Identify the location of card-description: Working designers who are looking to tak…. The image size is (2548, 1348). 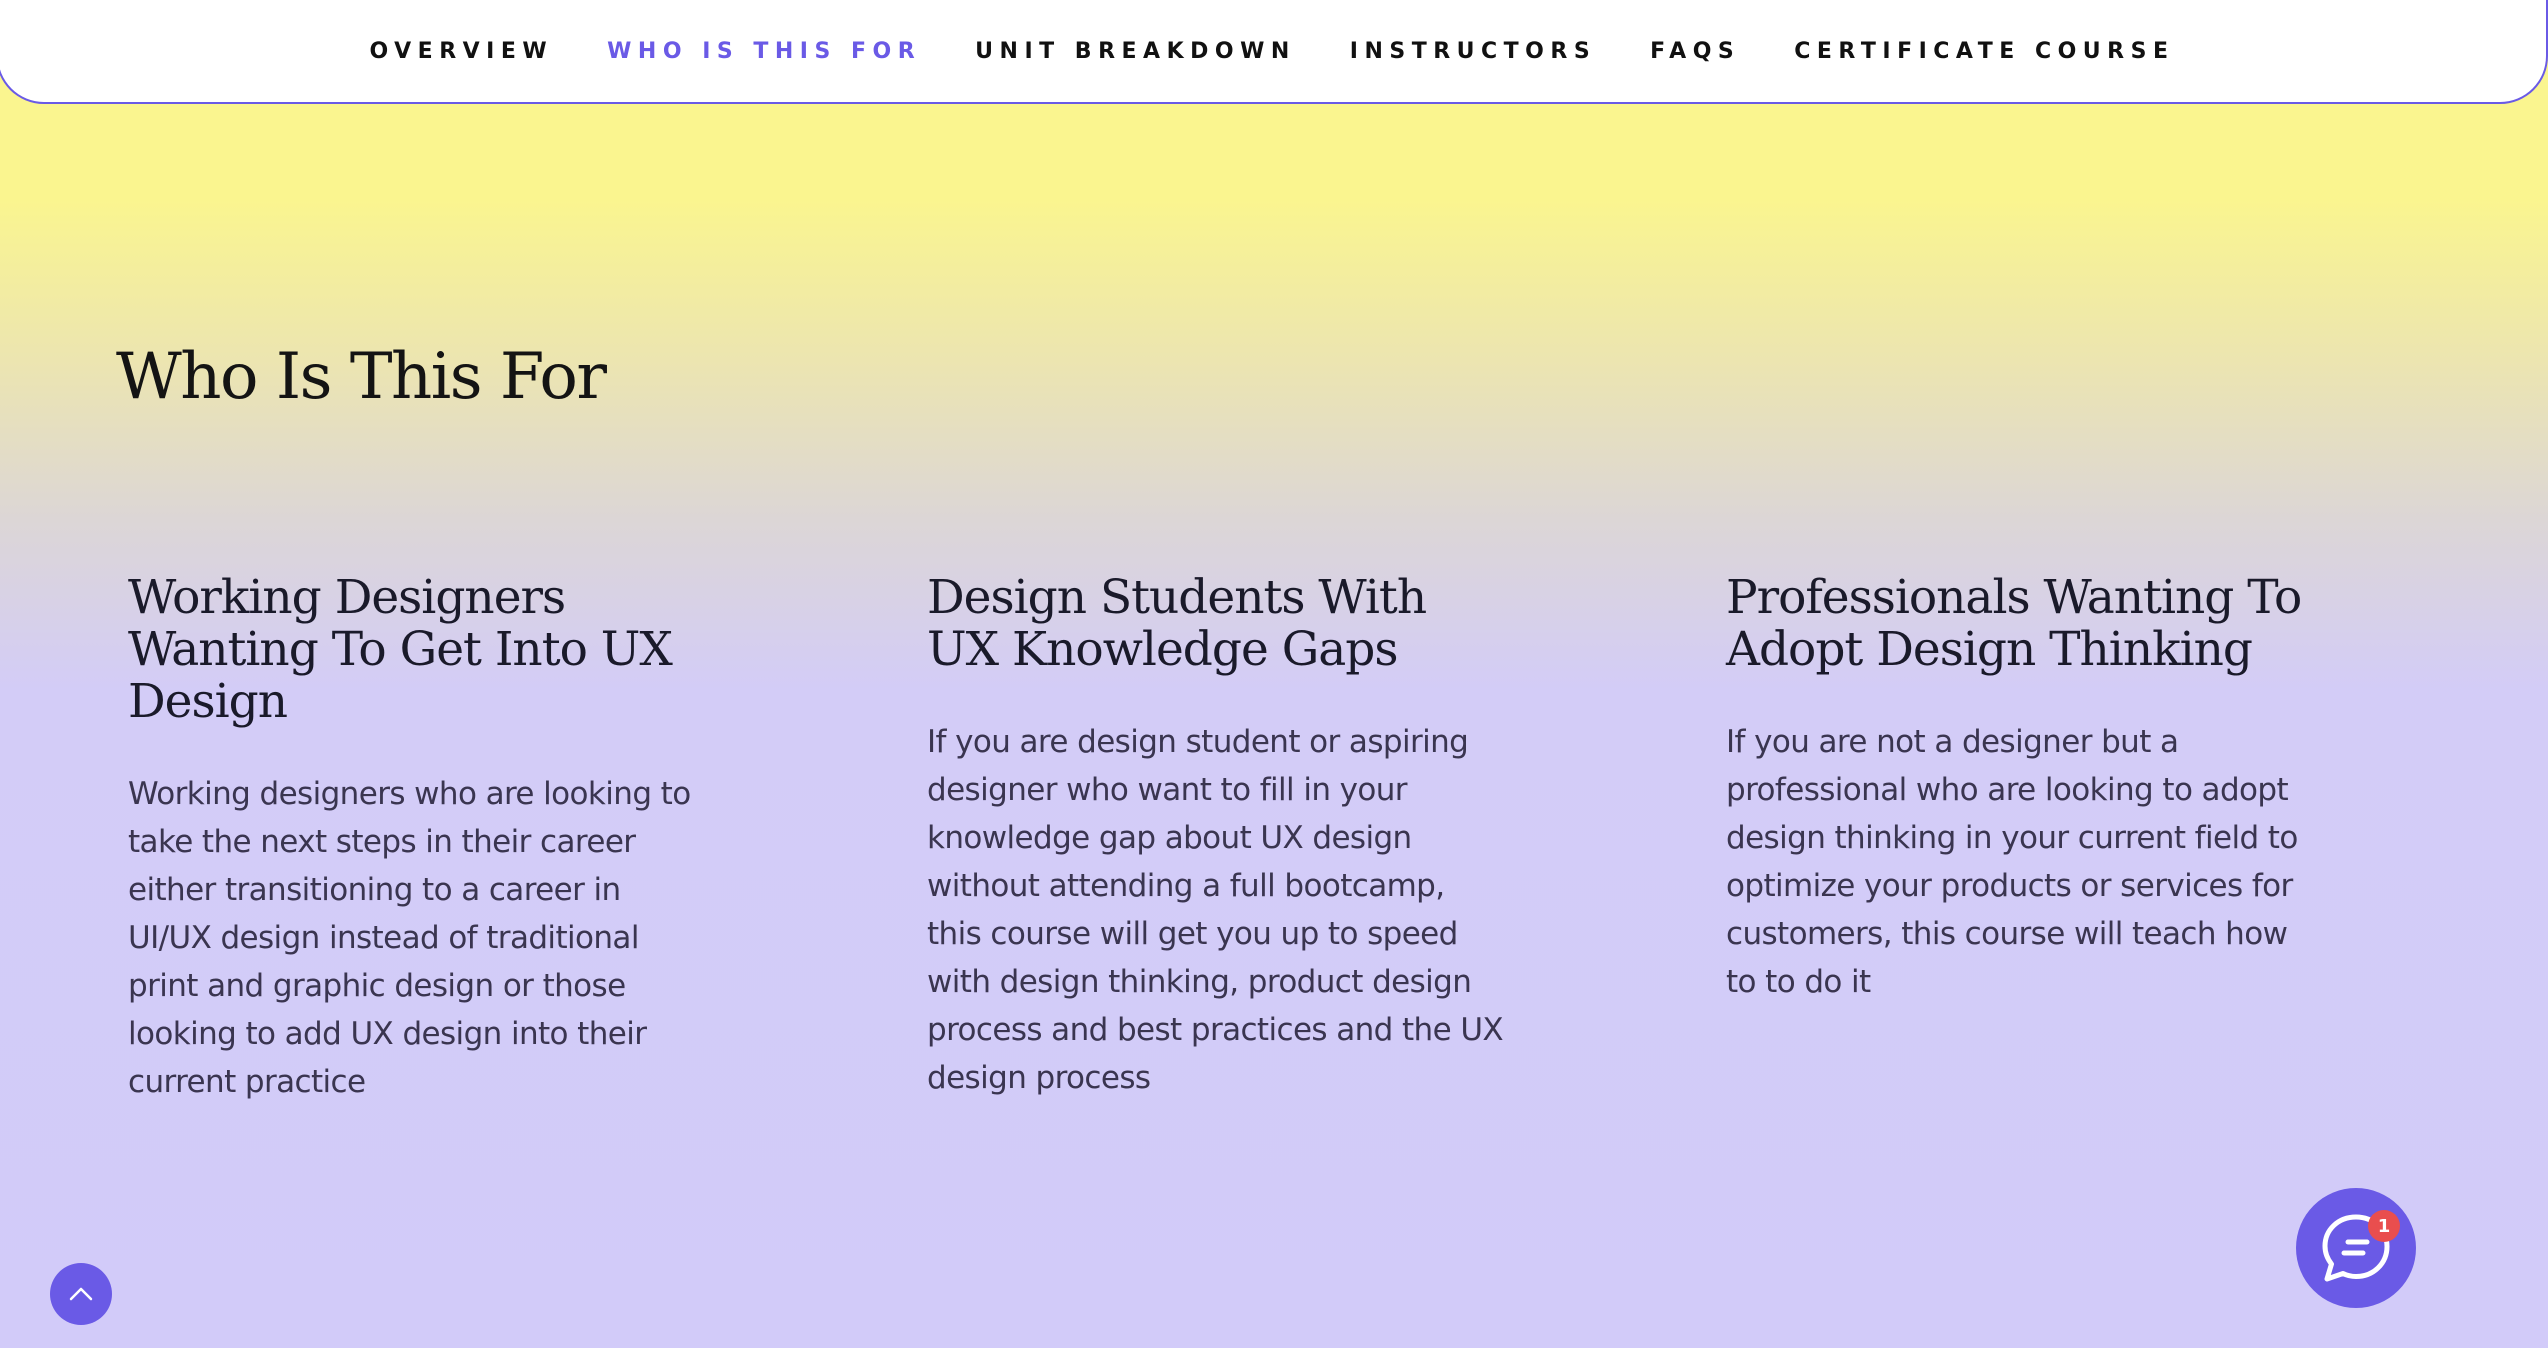
(409, 938).